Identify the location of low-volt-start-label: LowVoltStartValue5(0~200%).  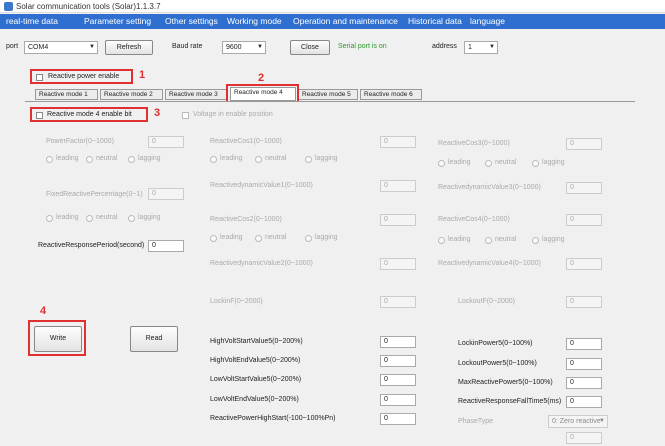
(256, 379).